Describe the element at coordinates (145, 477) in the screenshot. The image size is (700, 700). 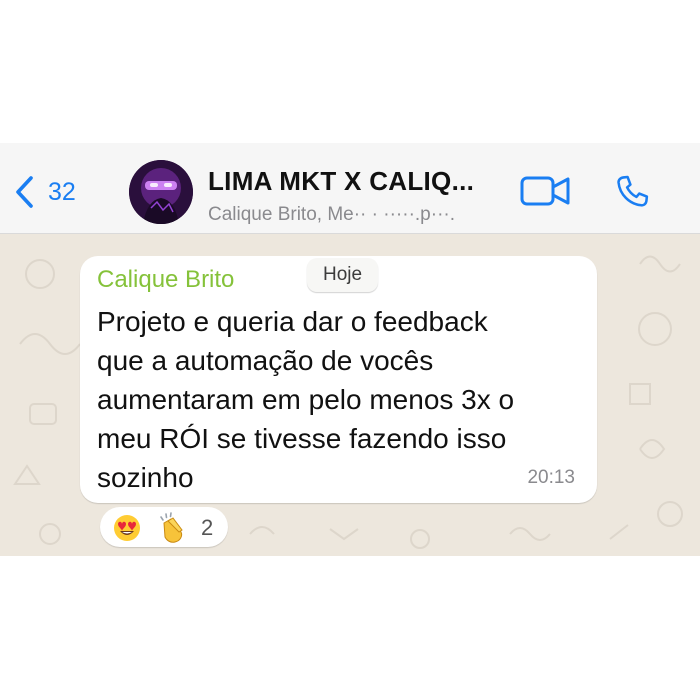
I see `message-line: sozinho` at that location.